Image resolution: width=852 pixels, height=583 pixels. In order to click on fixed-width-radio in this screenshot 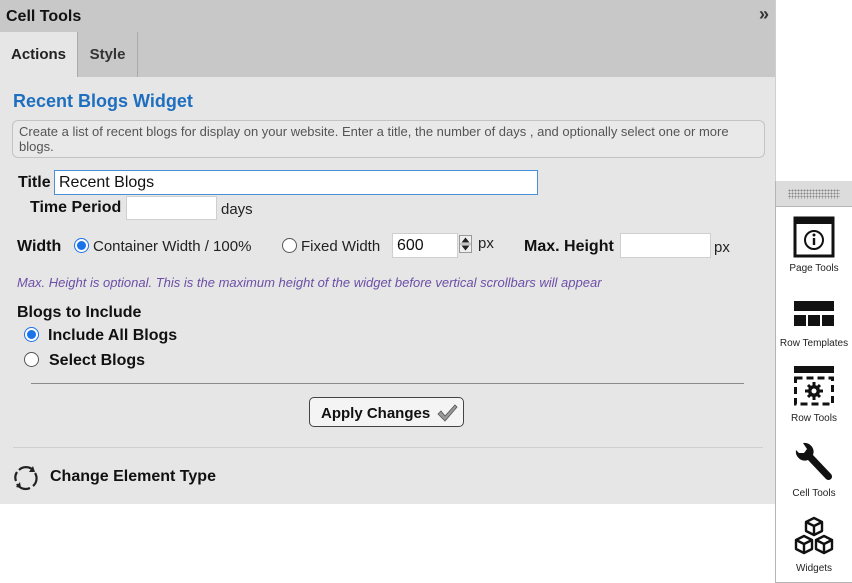, I will do `click(289, 245)`.